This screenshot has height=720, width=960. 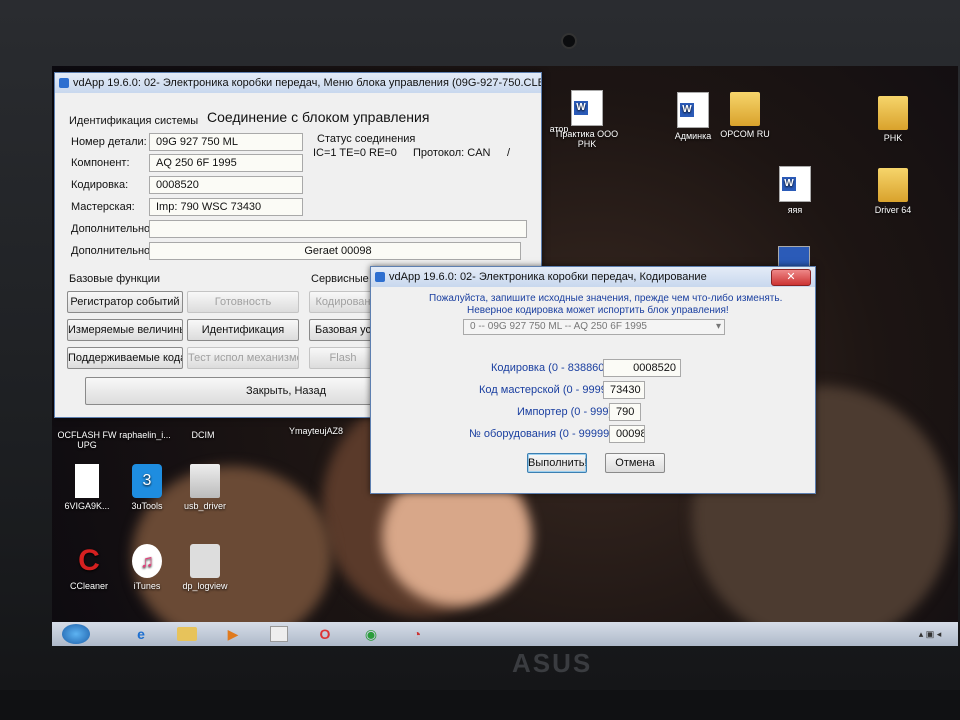 I want to click on event-log-button: Регистратор событий, so click(x=125, y=302).